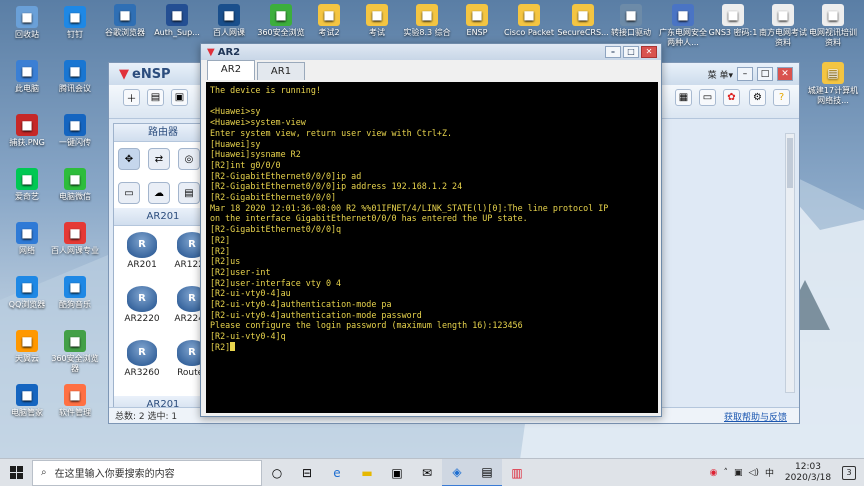  What do you see at coordinates (75, 185) in the screenshot?
I see `second-icon-3: ■ 电脑微信` at bounding box center [75, 185].